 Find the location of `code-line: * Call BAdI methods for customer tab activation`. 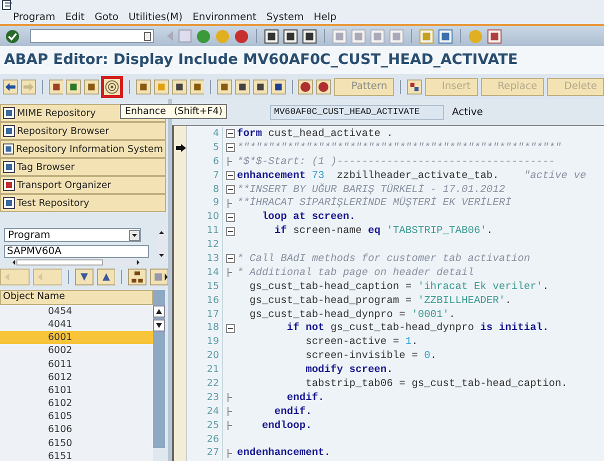

code-line: * Call BAdI methods for customer tab activation is located at coordinates (383, 258).